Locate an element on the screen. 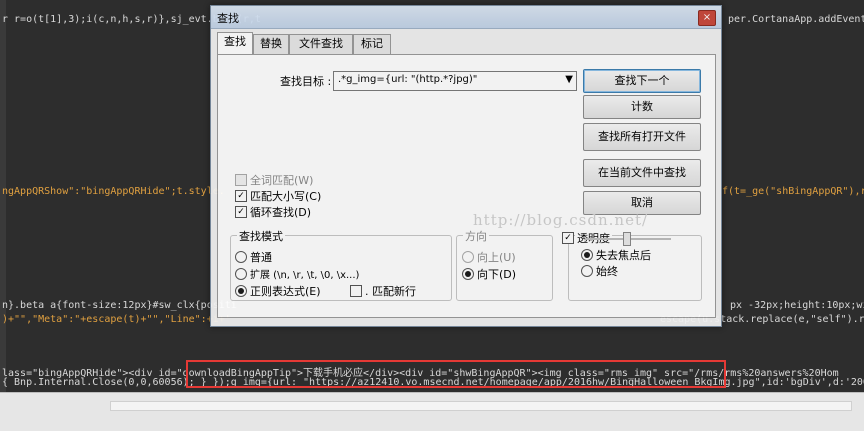 Image resolution: width=864 pixels, height=431 pixels. status-bar is located at coordinates (432, 411).